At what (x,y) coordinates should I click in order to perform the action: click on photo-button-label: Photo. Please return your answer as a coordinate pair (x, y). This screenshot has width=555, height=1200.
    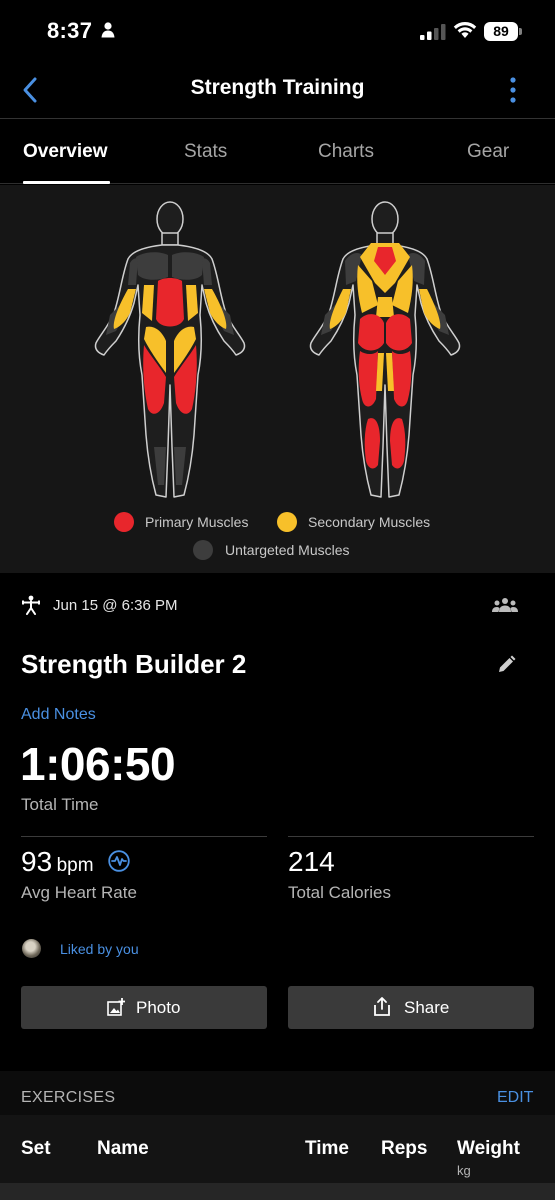
    Looking at the image, I should click on (158, 1007).